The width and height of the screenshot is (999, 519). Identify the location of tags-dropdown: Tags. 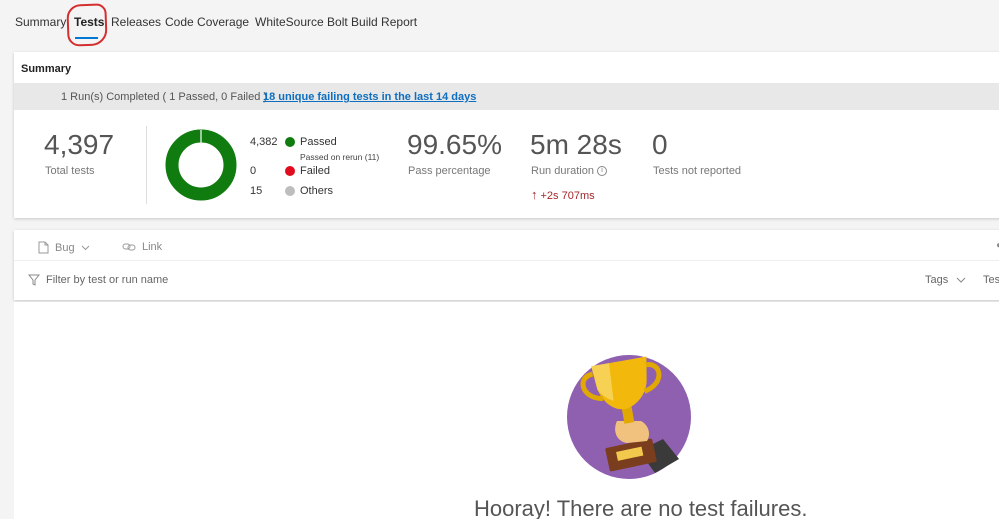
(945, 280).